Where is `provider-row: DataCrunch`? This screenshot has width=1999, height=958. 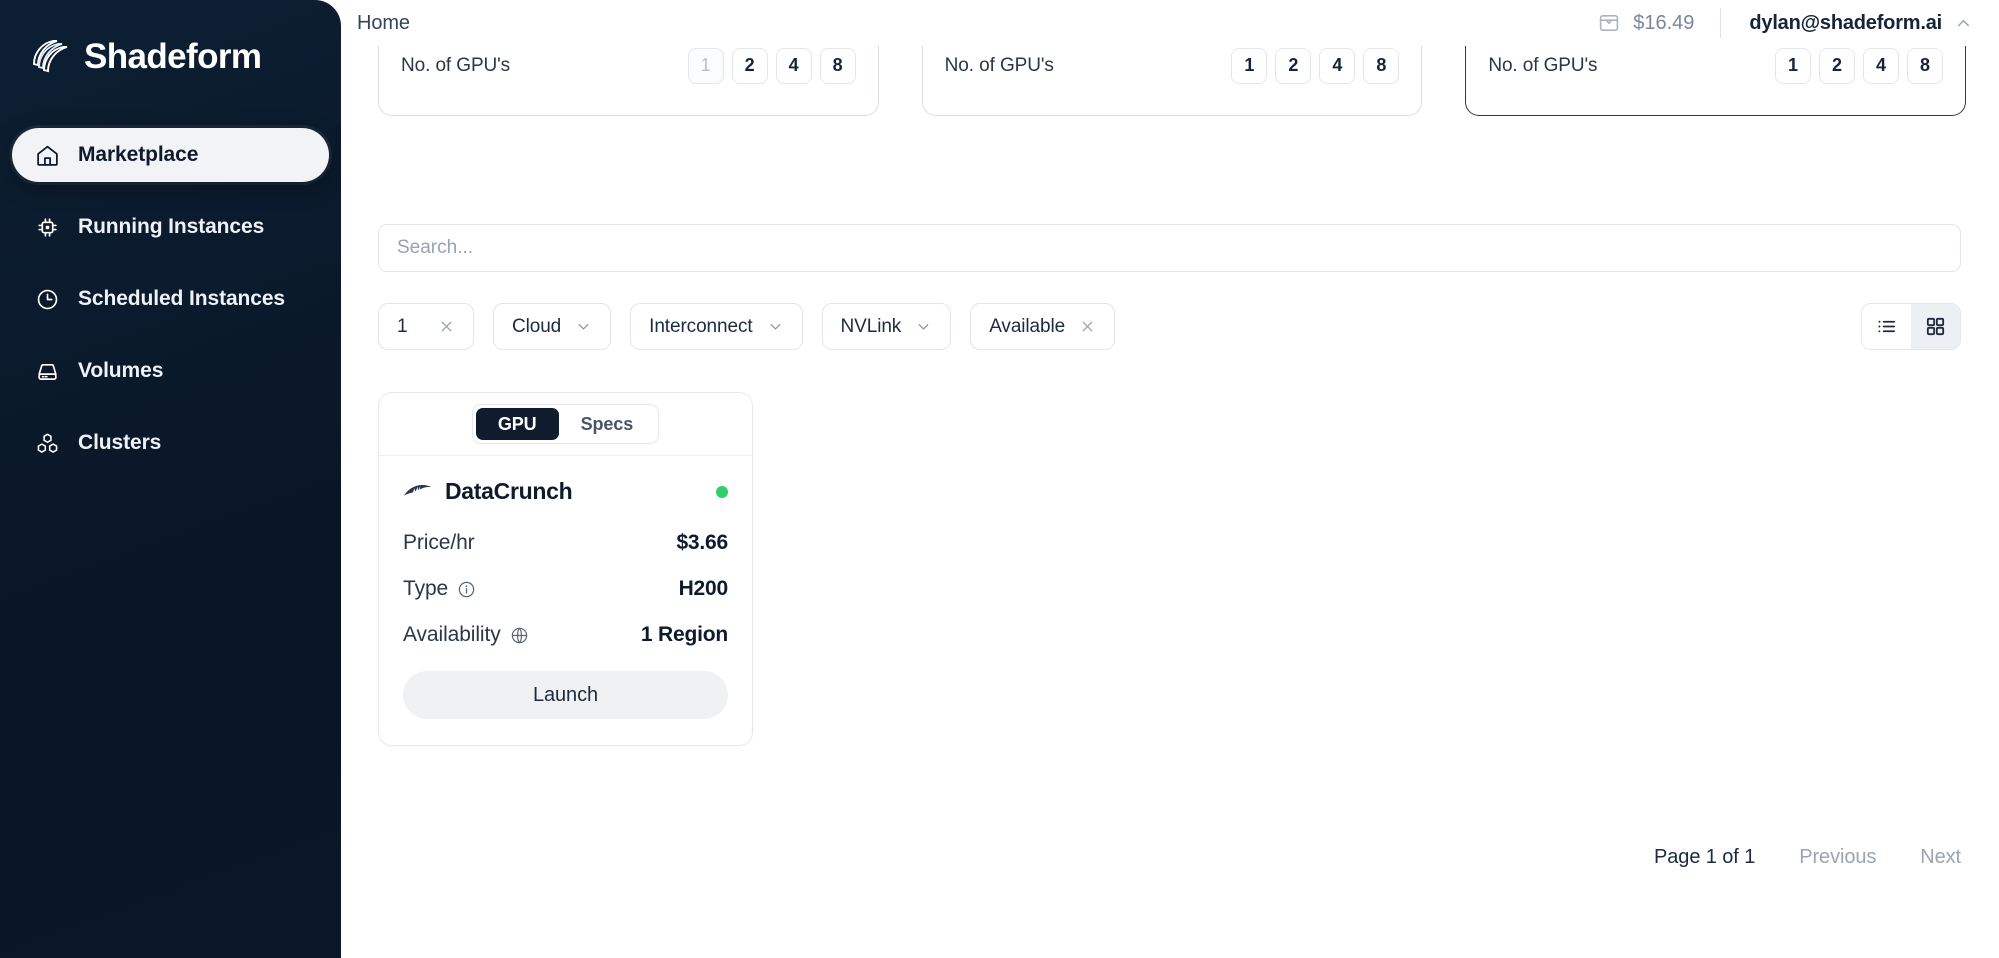
provider-row: DataCrunch is located at coordinates (565, 491).